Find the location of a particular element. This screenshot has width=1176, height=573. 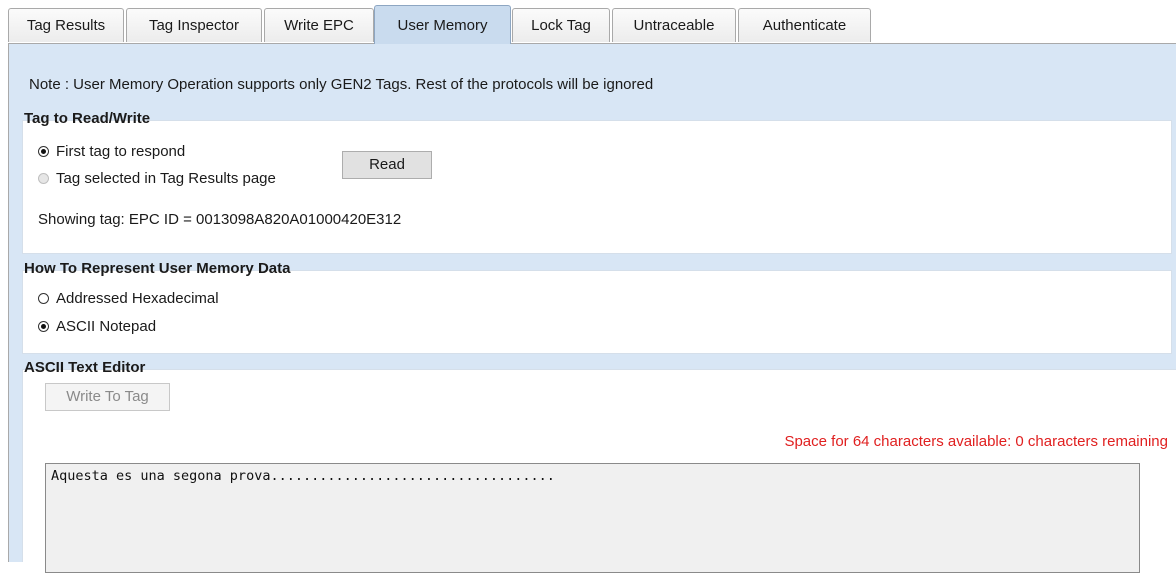

ascii-radio: ASCII Notepad is located at coordinates (97, 326).